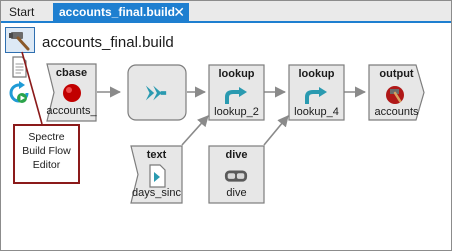 The height and width of the screenshot is (251, 452). I want to click on node-lookup-1: lookup lookup_2, so click(236, 92).